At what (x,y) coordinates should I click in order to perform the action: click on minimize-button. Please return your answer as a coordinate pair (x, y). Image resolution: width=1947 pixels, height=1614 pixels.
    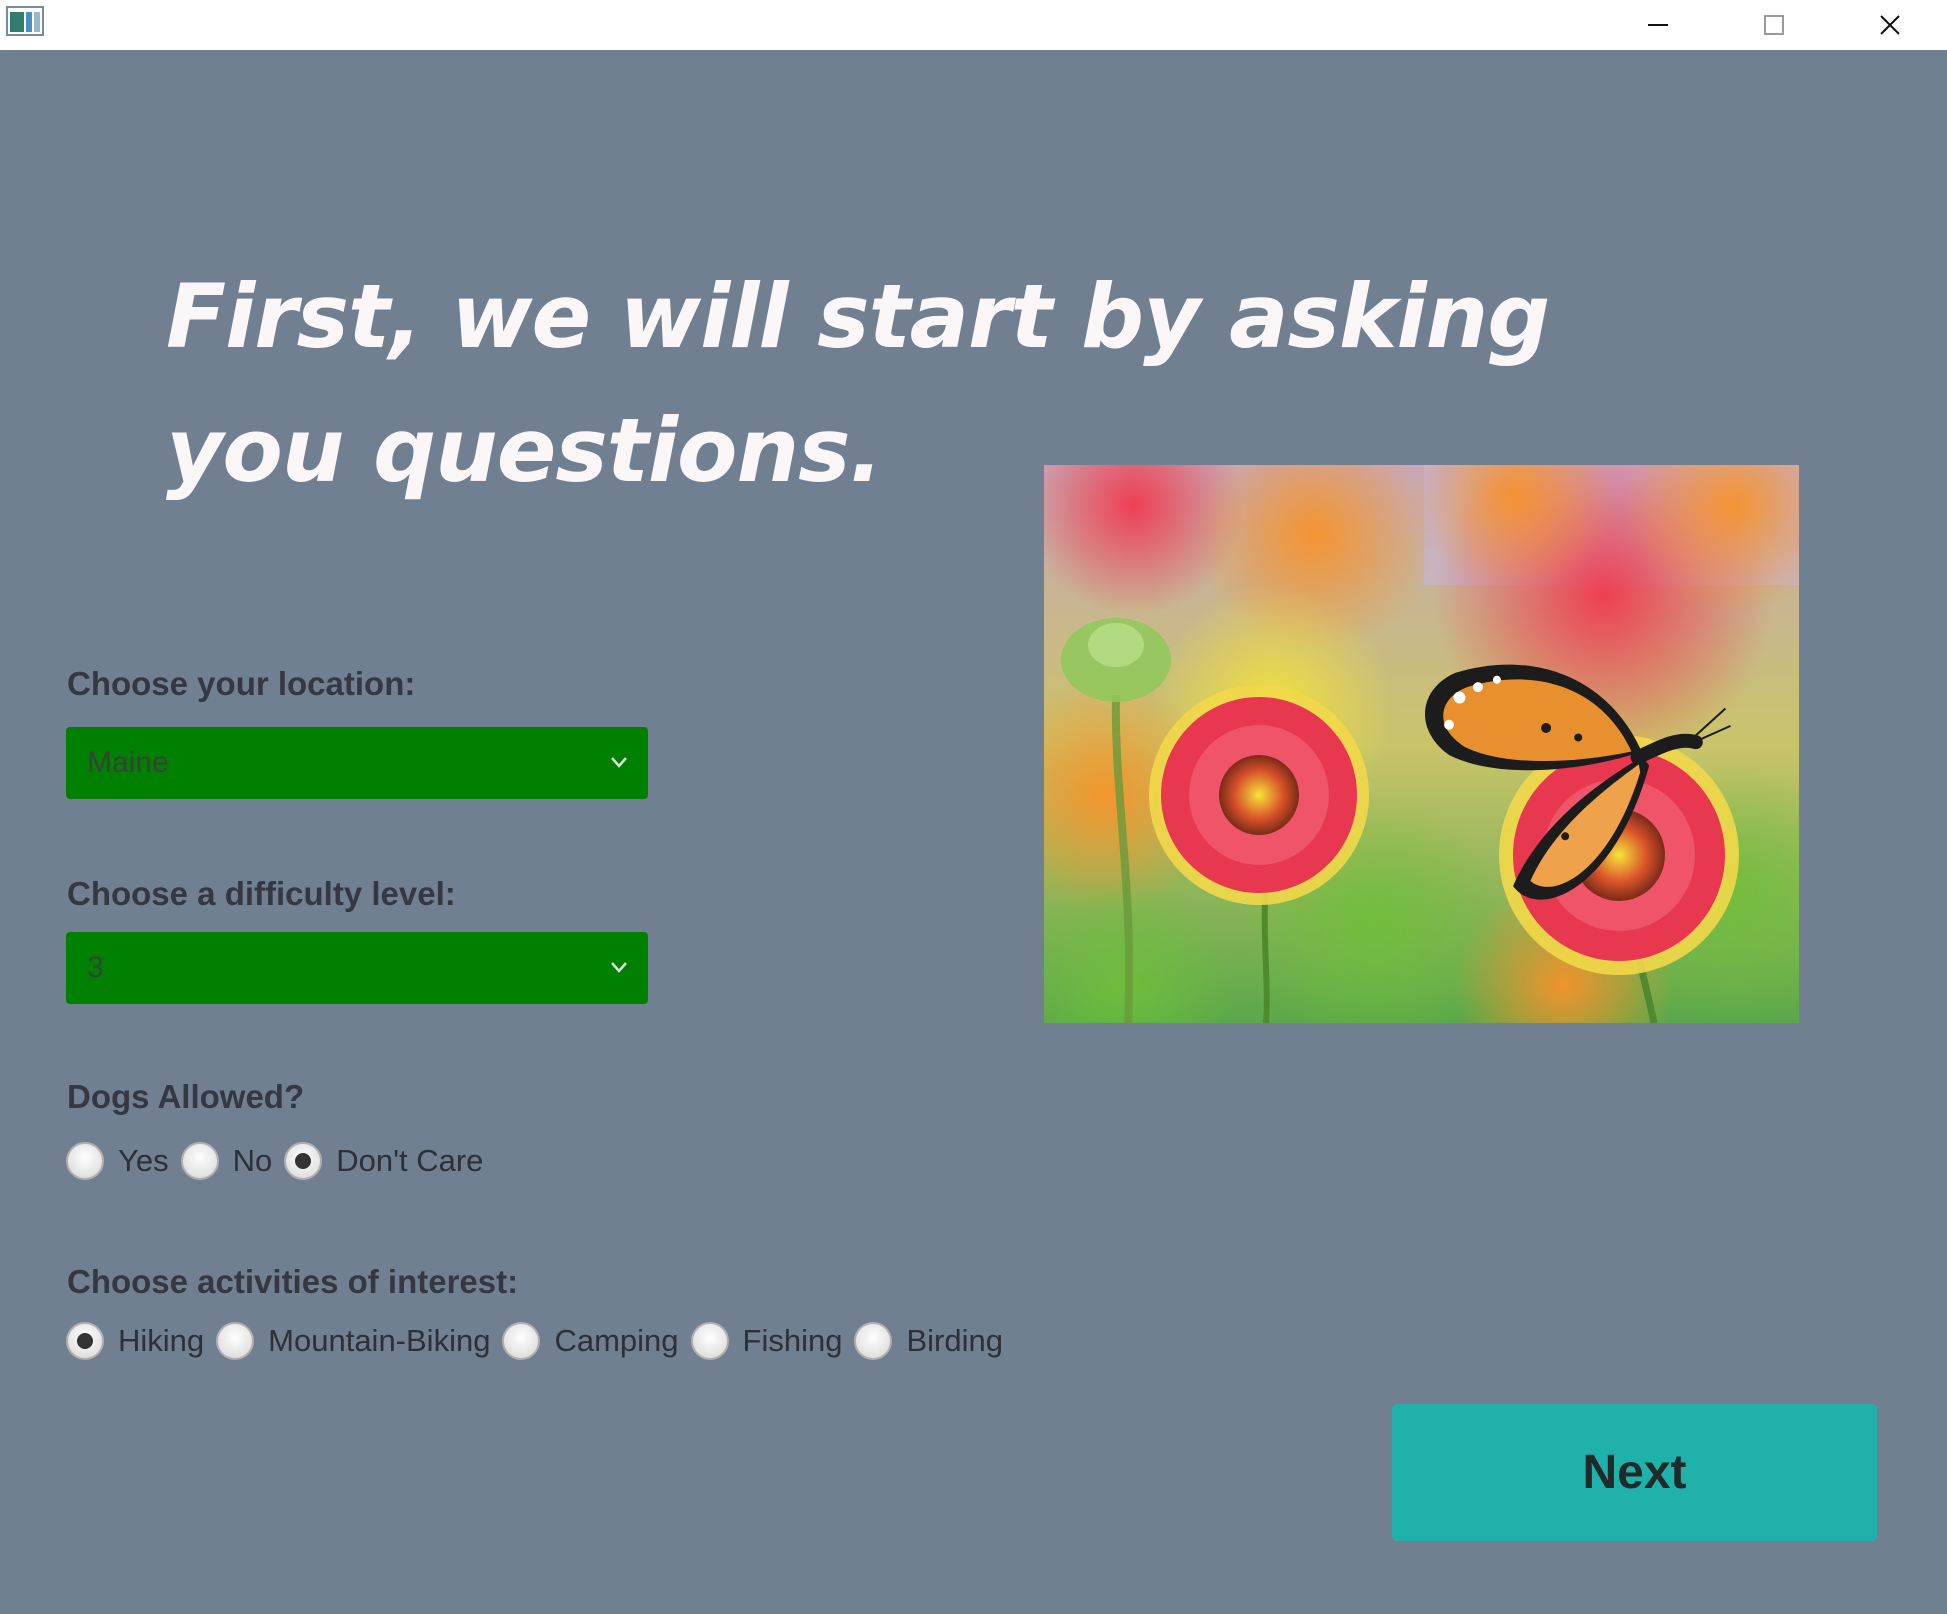
    Looking at the image, I should click on (1658, 25).